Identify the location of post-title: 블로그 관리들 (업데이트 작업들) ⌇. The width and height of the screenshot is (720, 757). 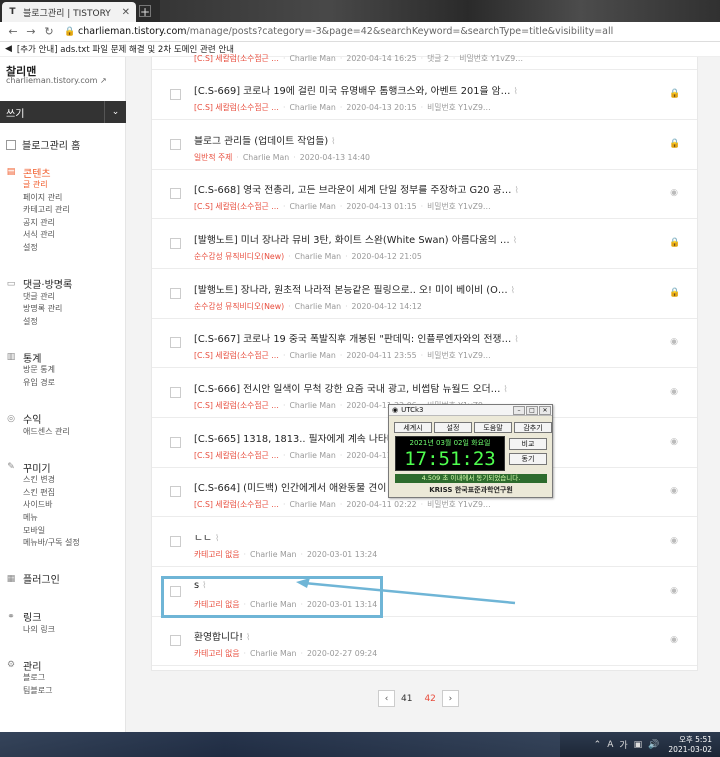
(265, 140).